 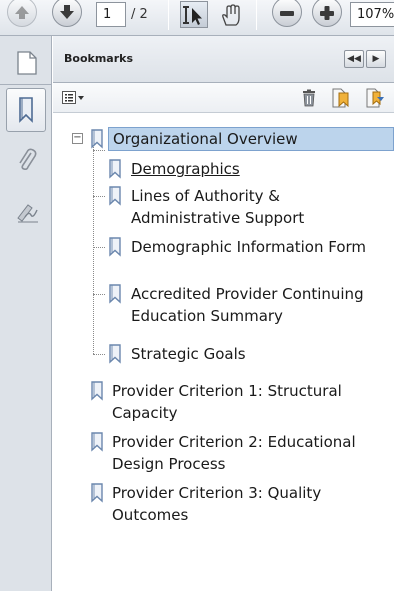 I want to click on next-page-button, so click(x=67, y=13).